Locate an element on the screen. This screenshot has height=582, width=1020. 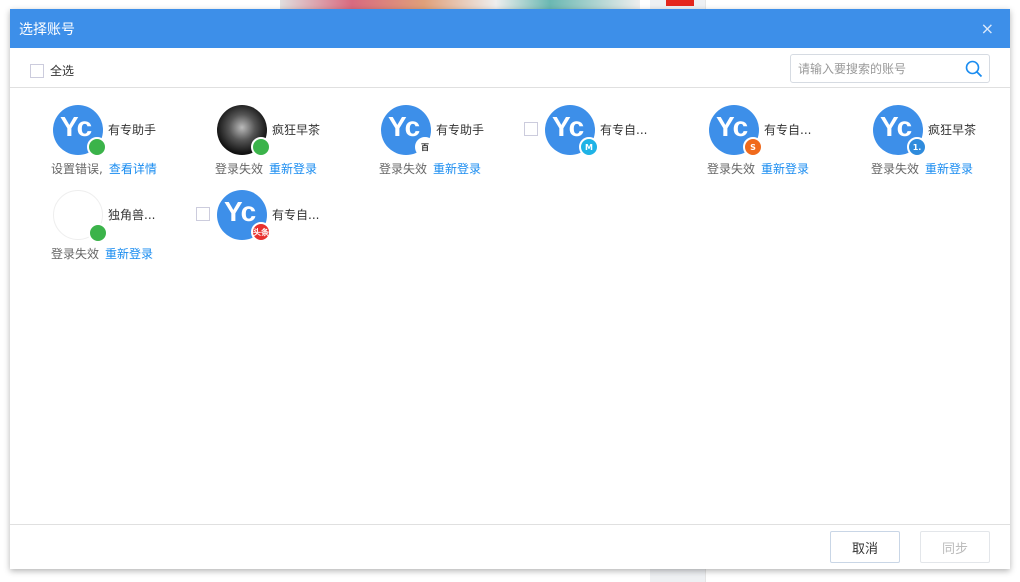
yidian-icon: 1. is located at coordinates (917, 147).